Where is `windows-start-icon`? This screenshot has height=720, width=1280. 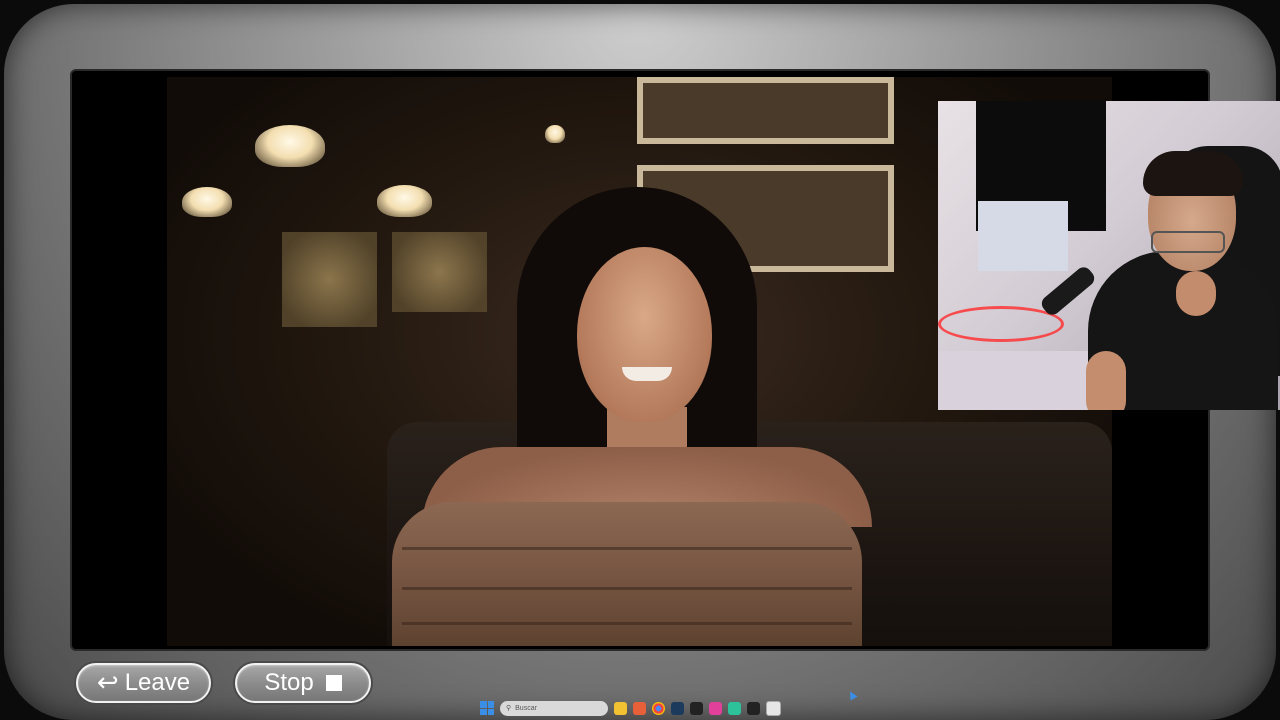
windows-start-icon is located at coordinates (487, 708).